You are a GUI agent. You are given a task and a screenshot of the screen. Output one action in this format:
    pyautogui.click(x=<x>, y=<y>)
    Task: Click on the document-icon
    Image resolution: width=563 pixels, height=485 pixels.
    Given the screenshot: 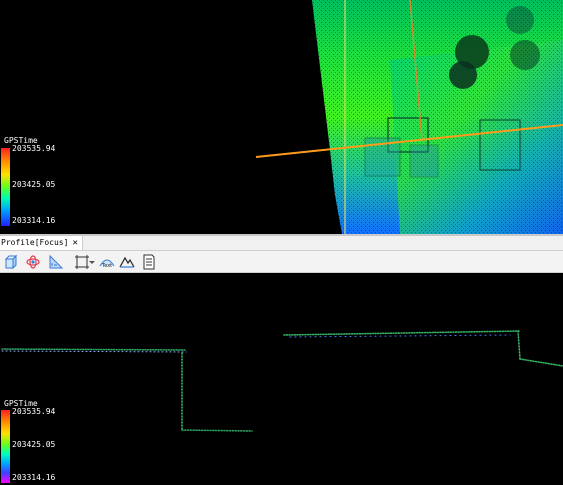 What is the action you would take?
    pyautogui.click(x=148, y=261)
    